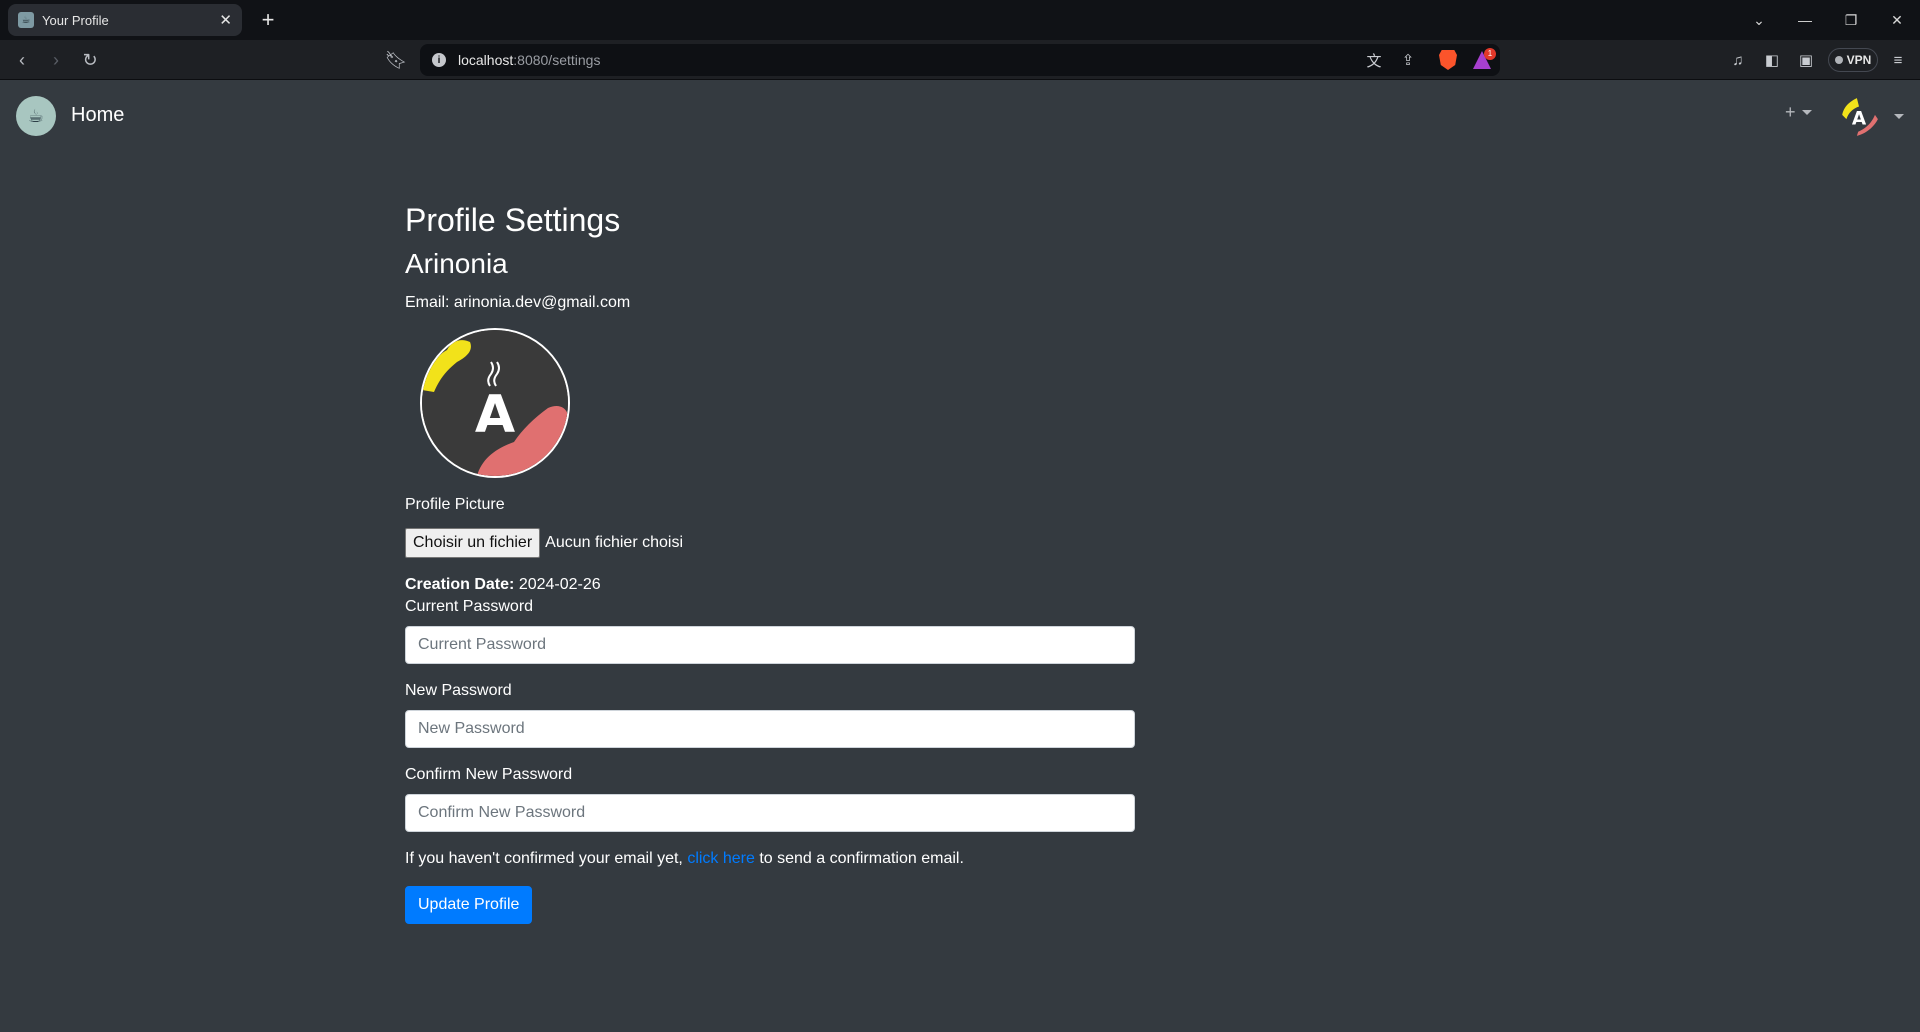 Image resolution: width=1920 pixels, height=1032 pixels. Describe the element at coordinates (770, 813) in the screenshot. I see `confirm-password-input` at that location.